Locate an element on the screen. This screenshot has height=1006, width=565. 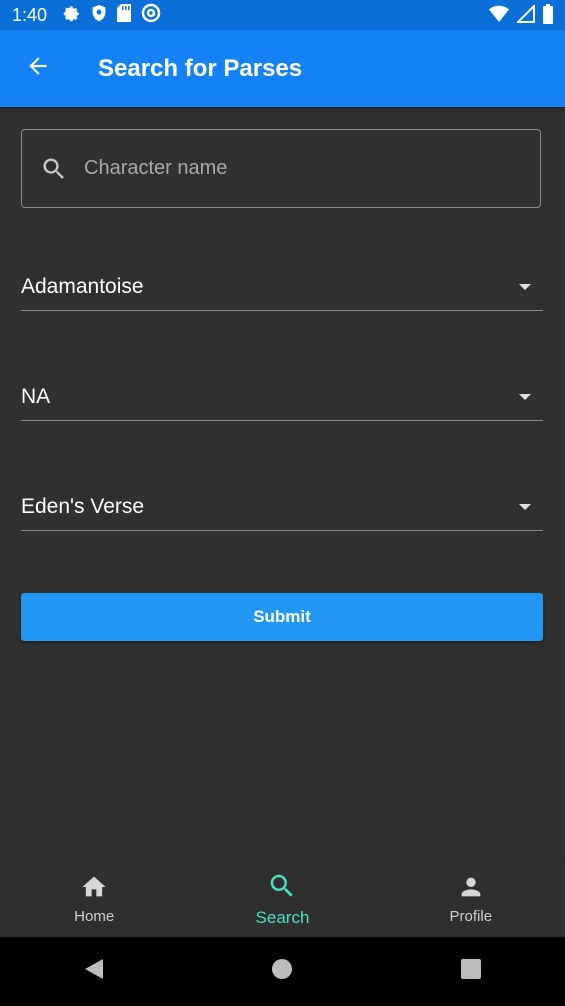
gear-icon is located at coordinates (72, 15).